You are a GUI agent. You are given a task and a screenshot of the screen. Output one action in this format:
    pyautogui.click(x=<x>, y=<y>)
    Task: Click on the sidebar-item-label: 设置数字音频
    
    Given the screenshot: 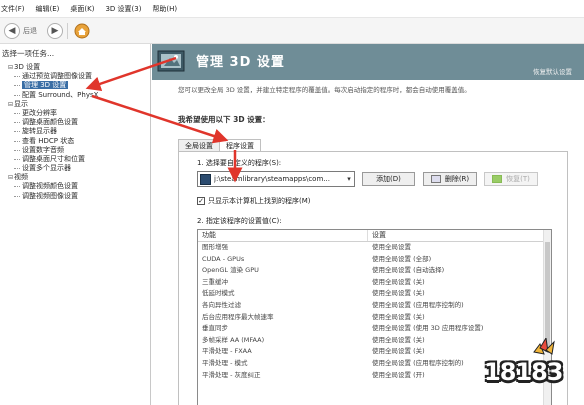 What is the action you would take?
    pyautogui.click(x=43, y=149)
    